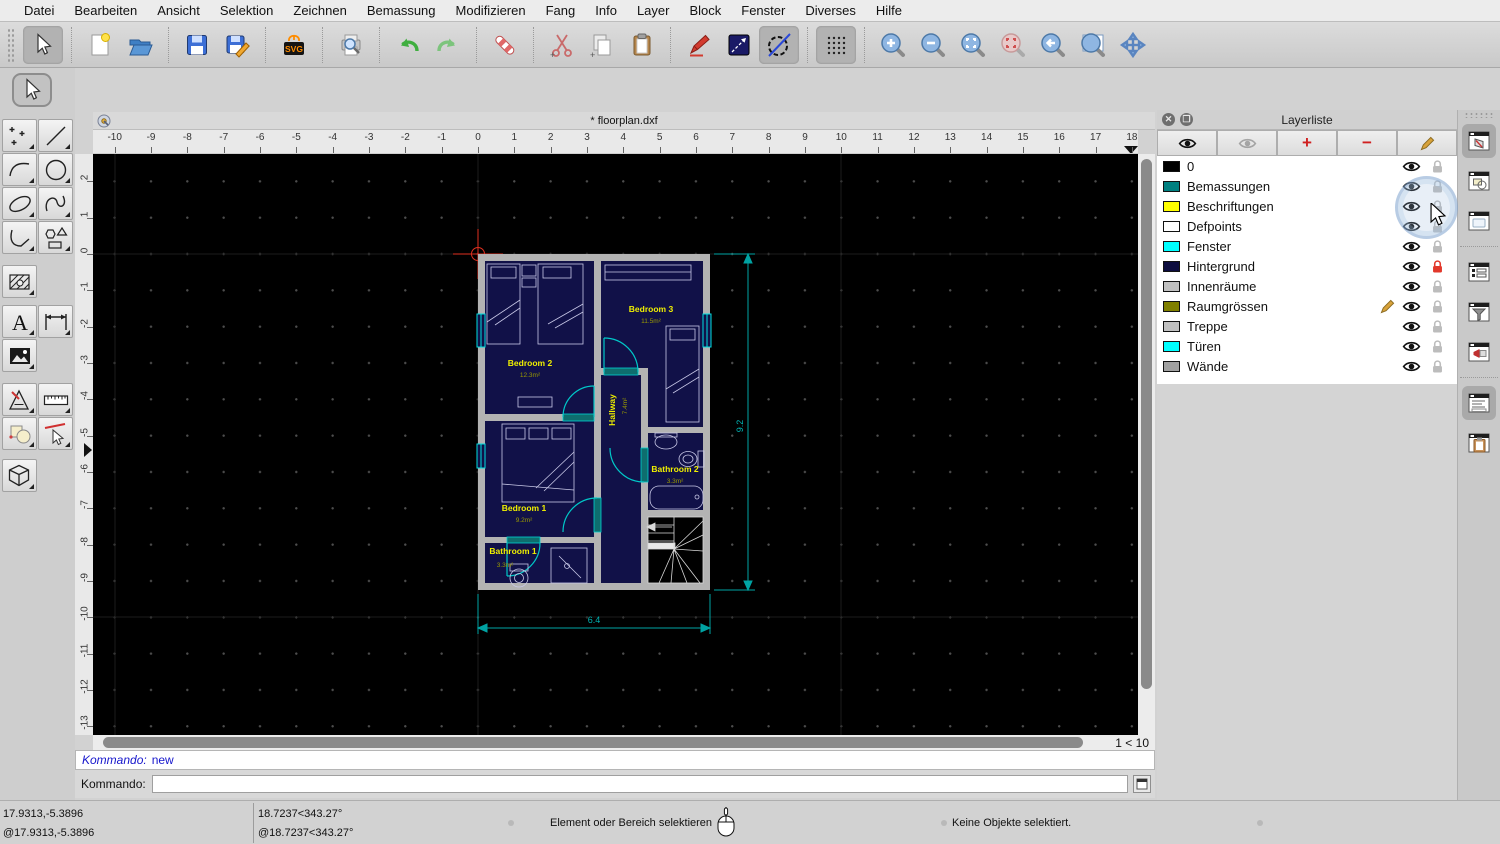 This screenshot has height=844, width=1500. What do you see at coordinates (294, 45) in the screenshot?
I see `svg-export-button: SVG` at bounding box center [294, 45].